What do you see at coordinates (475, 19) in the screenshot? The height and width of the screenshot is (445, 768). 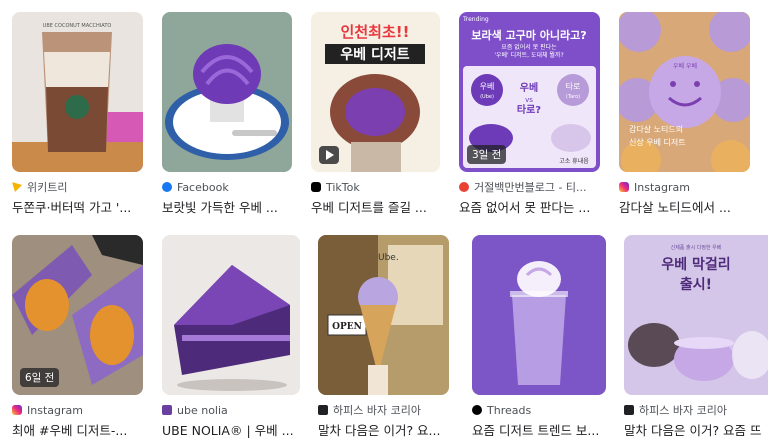 I see `svg-text: Trending` at bounding box center [475, 19].